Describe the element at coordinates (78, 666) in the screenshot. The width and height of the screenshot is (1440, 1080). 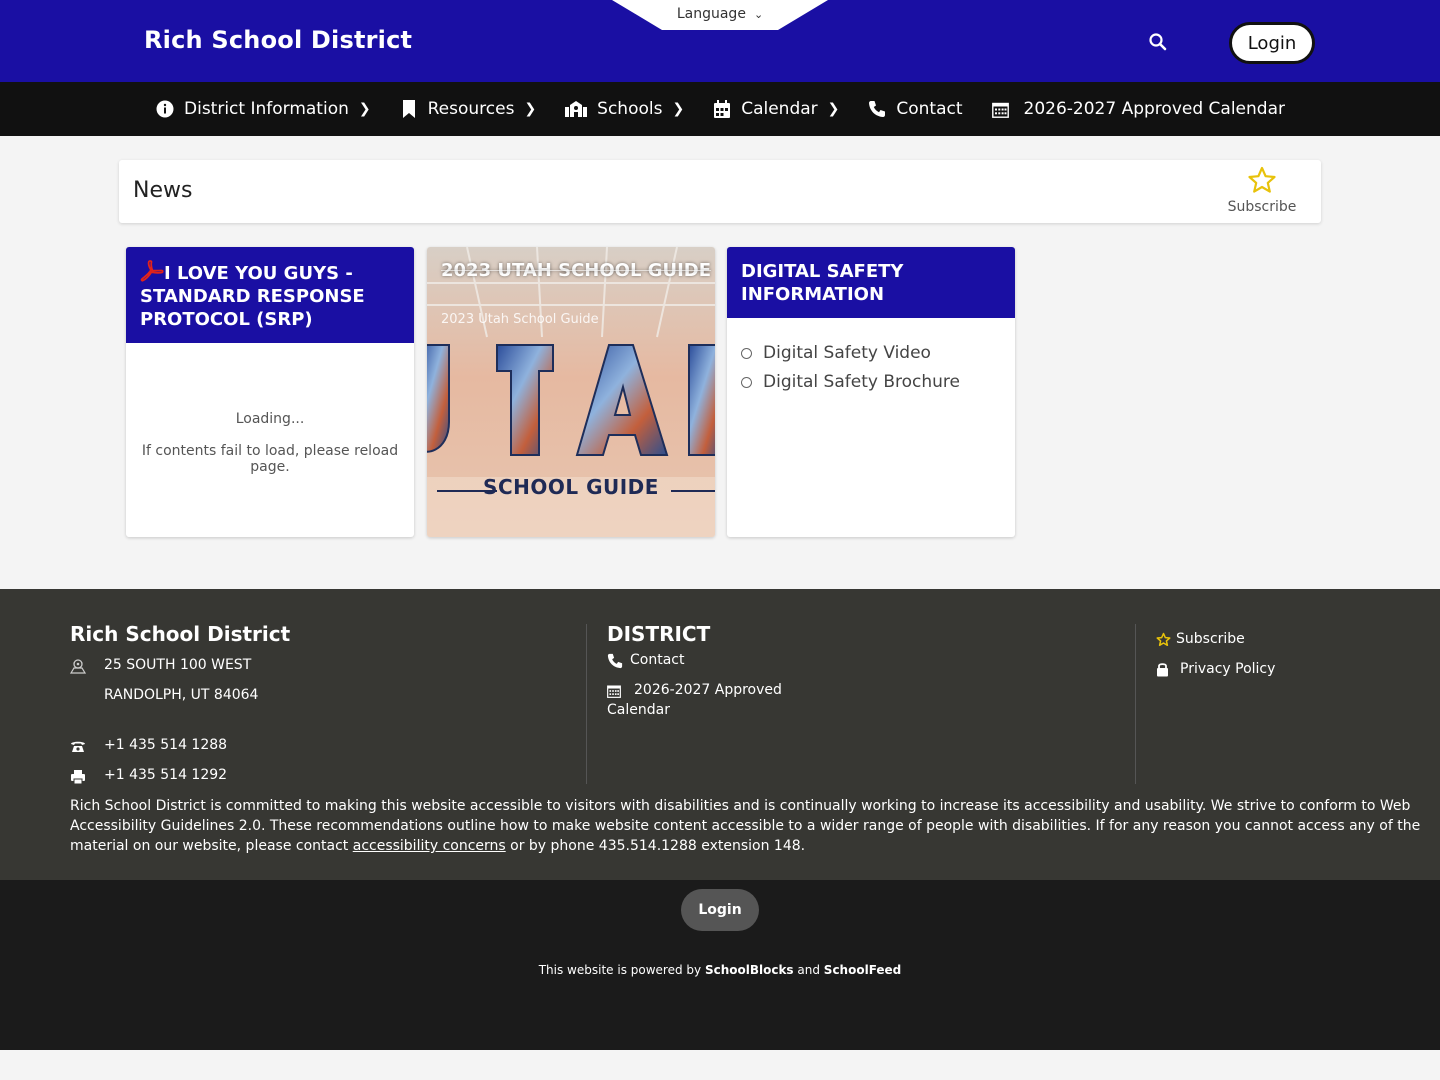
I see `location-icon` at that location.